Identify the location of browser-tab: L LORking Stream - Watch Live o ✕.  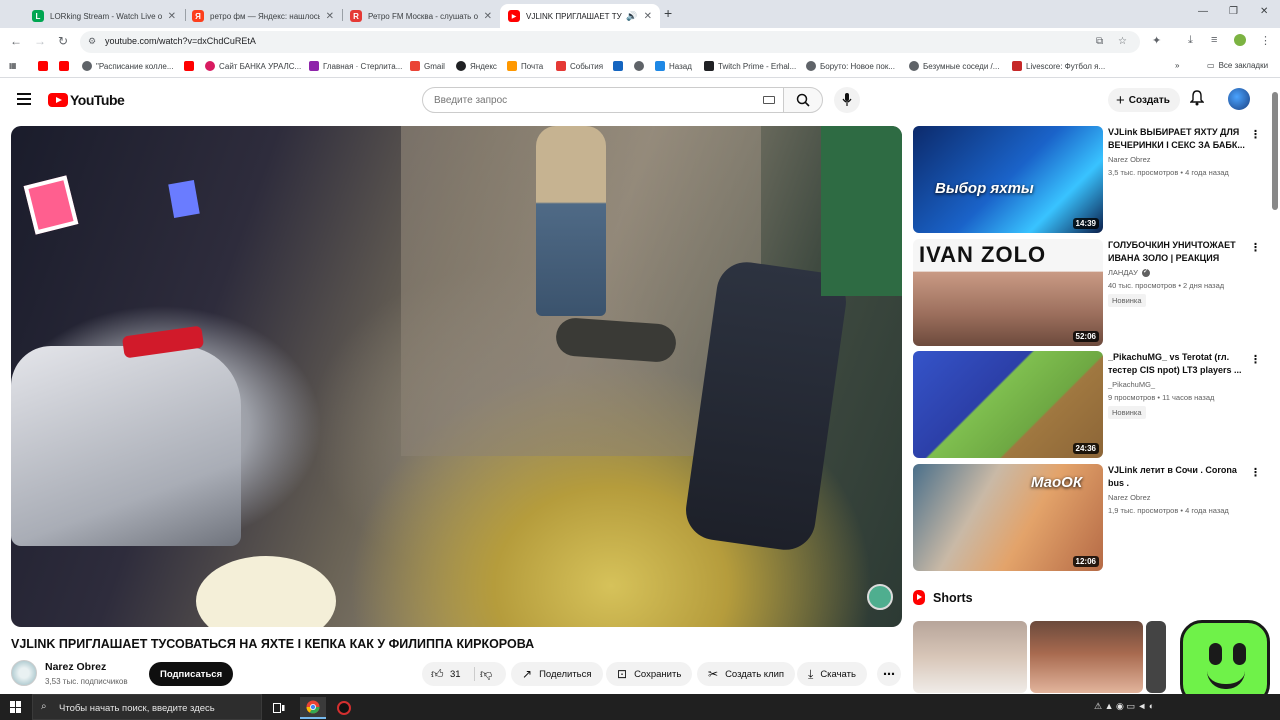
(104, 16).